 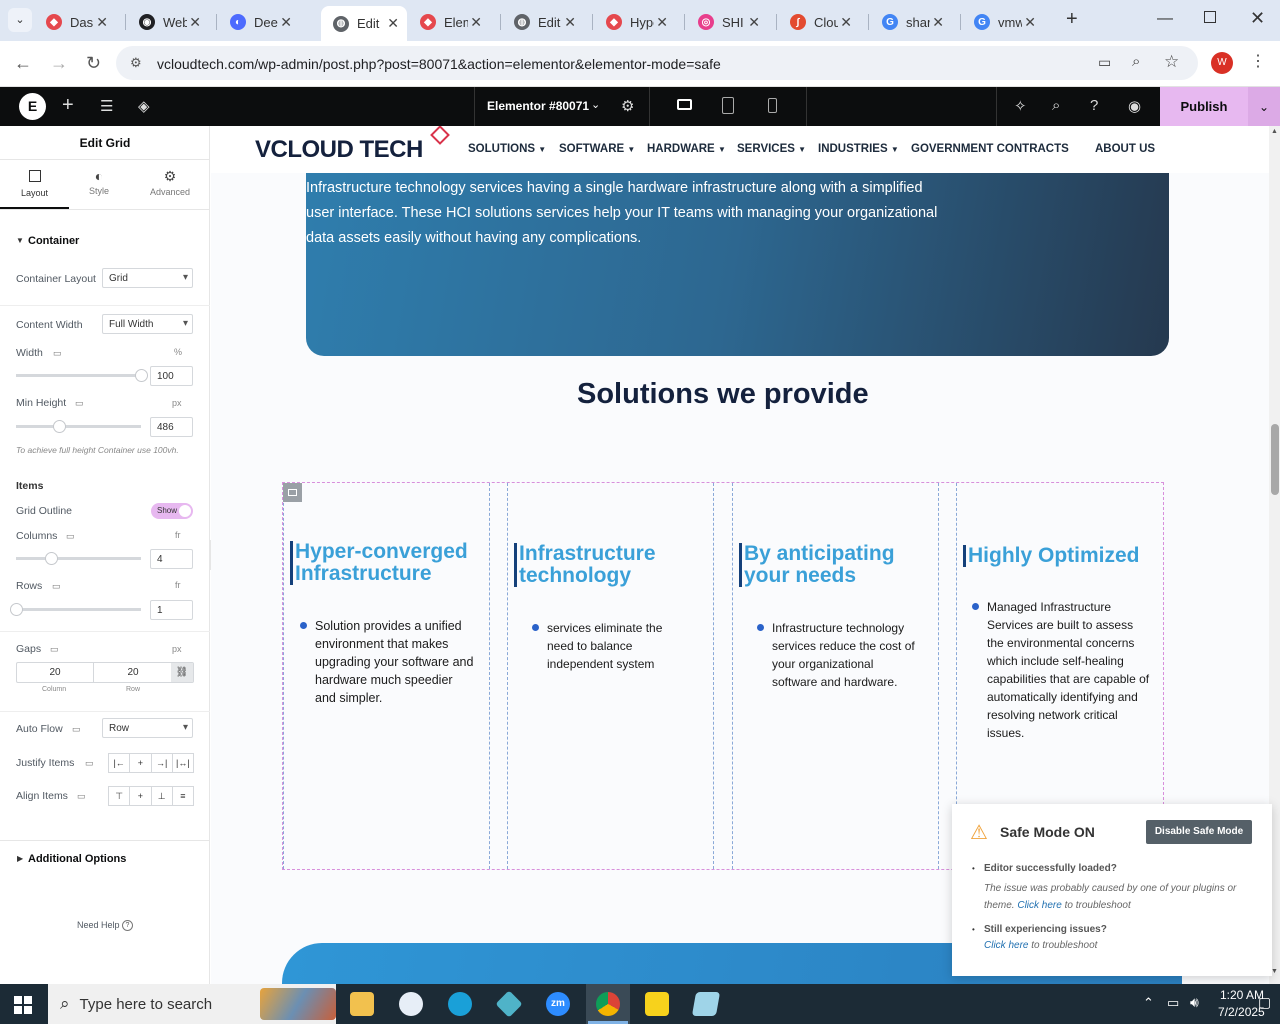 I want to click on browser-tab: Gvmware✕, so click(x=1003, y=22).